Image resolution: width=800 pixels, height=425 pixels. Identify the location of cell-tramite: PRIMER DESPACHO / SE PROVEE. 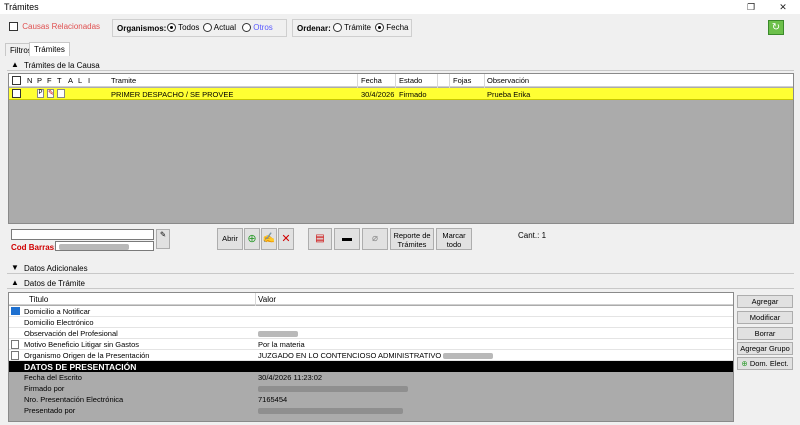
(172, 94).